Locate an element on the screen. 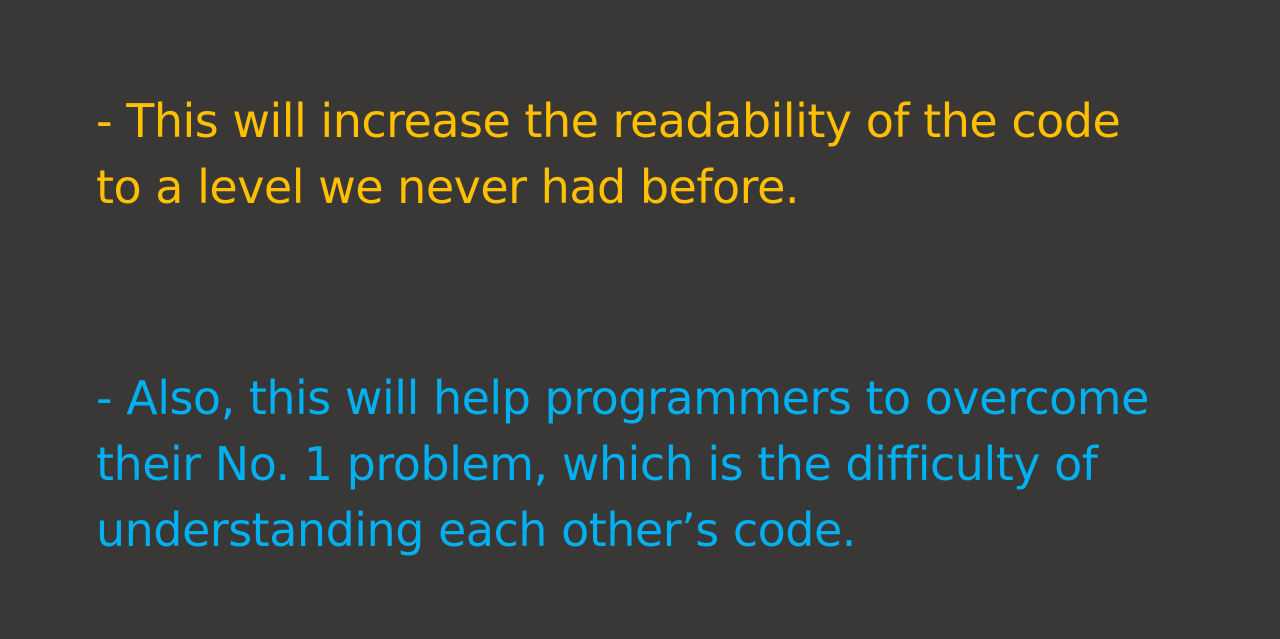 The height and width of the screenshot is (639, 1280). paragraph-line: understanding each other’s code. is located at coordinates (476, 530).